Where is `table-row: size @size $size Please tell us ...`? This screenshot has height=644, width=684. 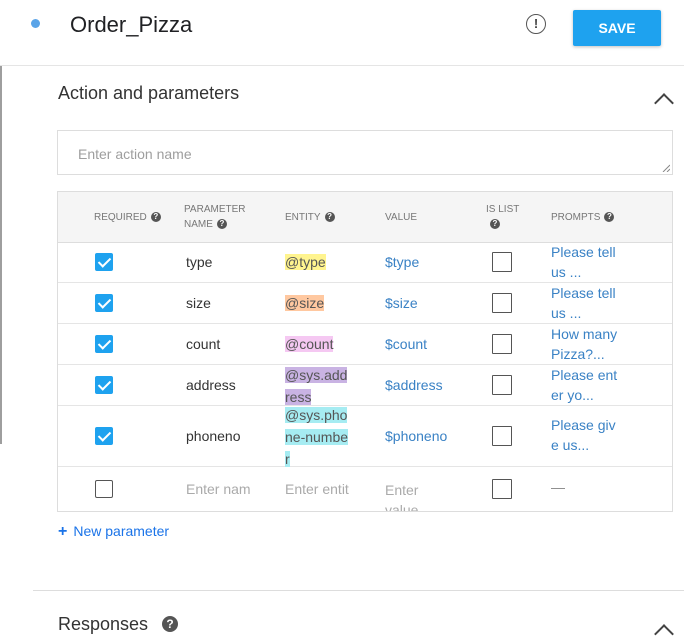
table-row: size @size $size Please tell us ... is located at coordinates (365, 303).